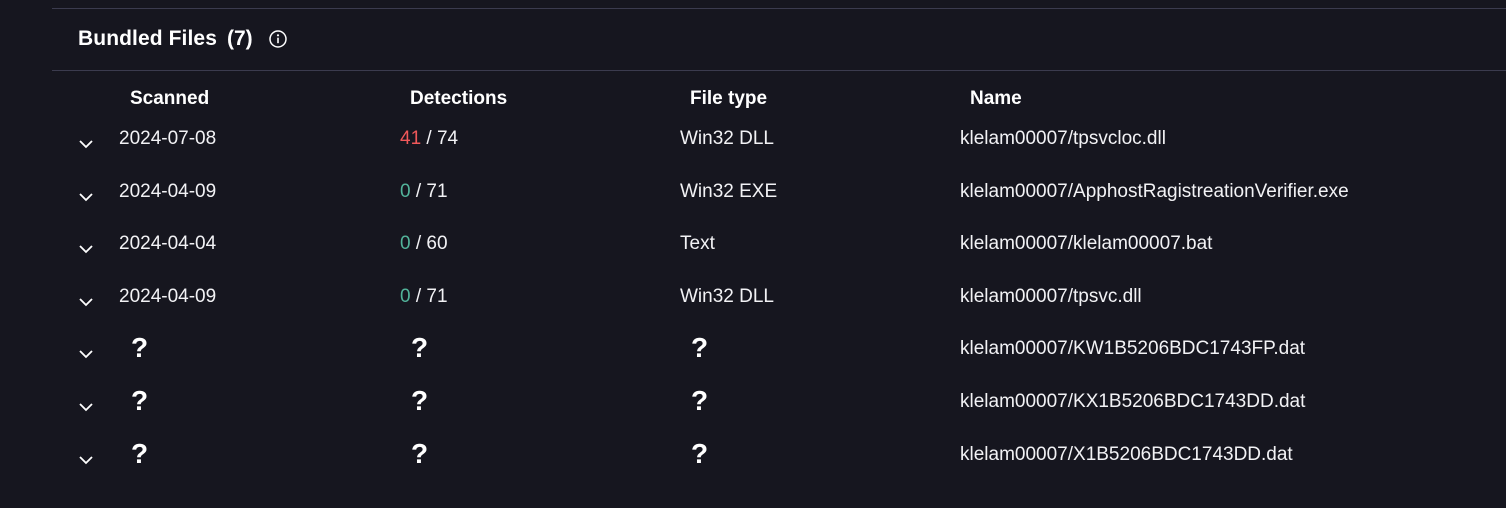 This screenshot has width=1506, height=508. I want to click on table-row: ??? klelam00007/KX1B5206BDC1743DD.dat, so click(753, 405).